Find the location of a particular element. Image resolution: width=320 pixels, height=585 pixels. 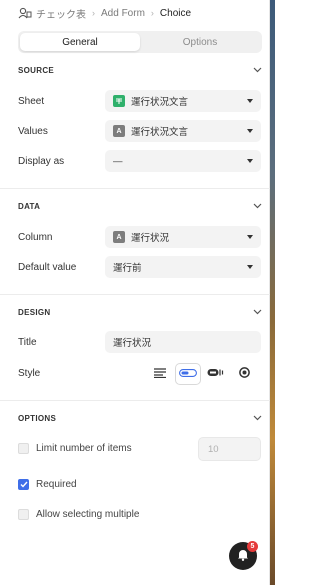

default-value-select: 運行前 is located at coordinates (183, 267).